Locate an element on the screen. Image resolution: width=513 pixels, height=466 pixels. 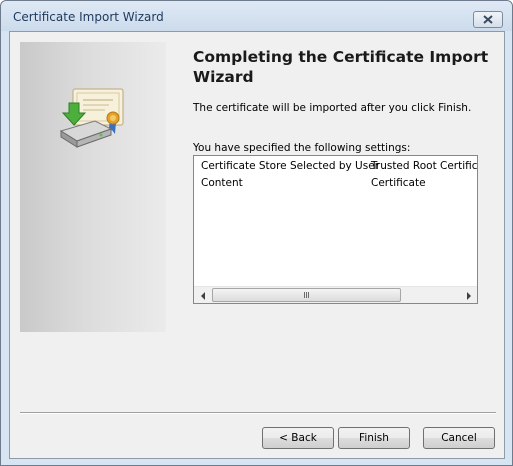
scroll-right-button is located at coordinates (468, 295).